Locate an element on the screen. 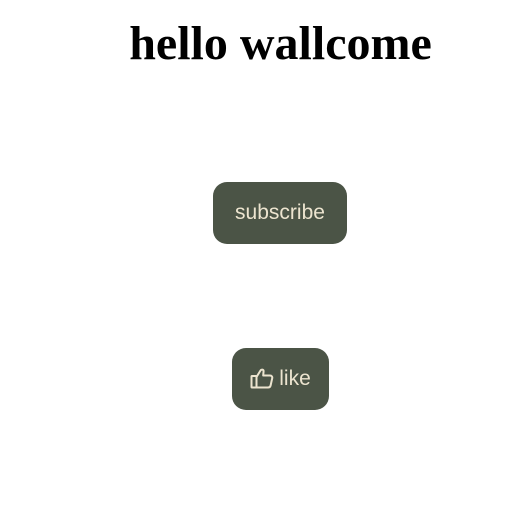 The height and width of the screenshot is (521, 513). like-button: like is located at coordinates (280, 379).